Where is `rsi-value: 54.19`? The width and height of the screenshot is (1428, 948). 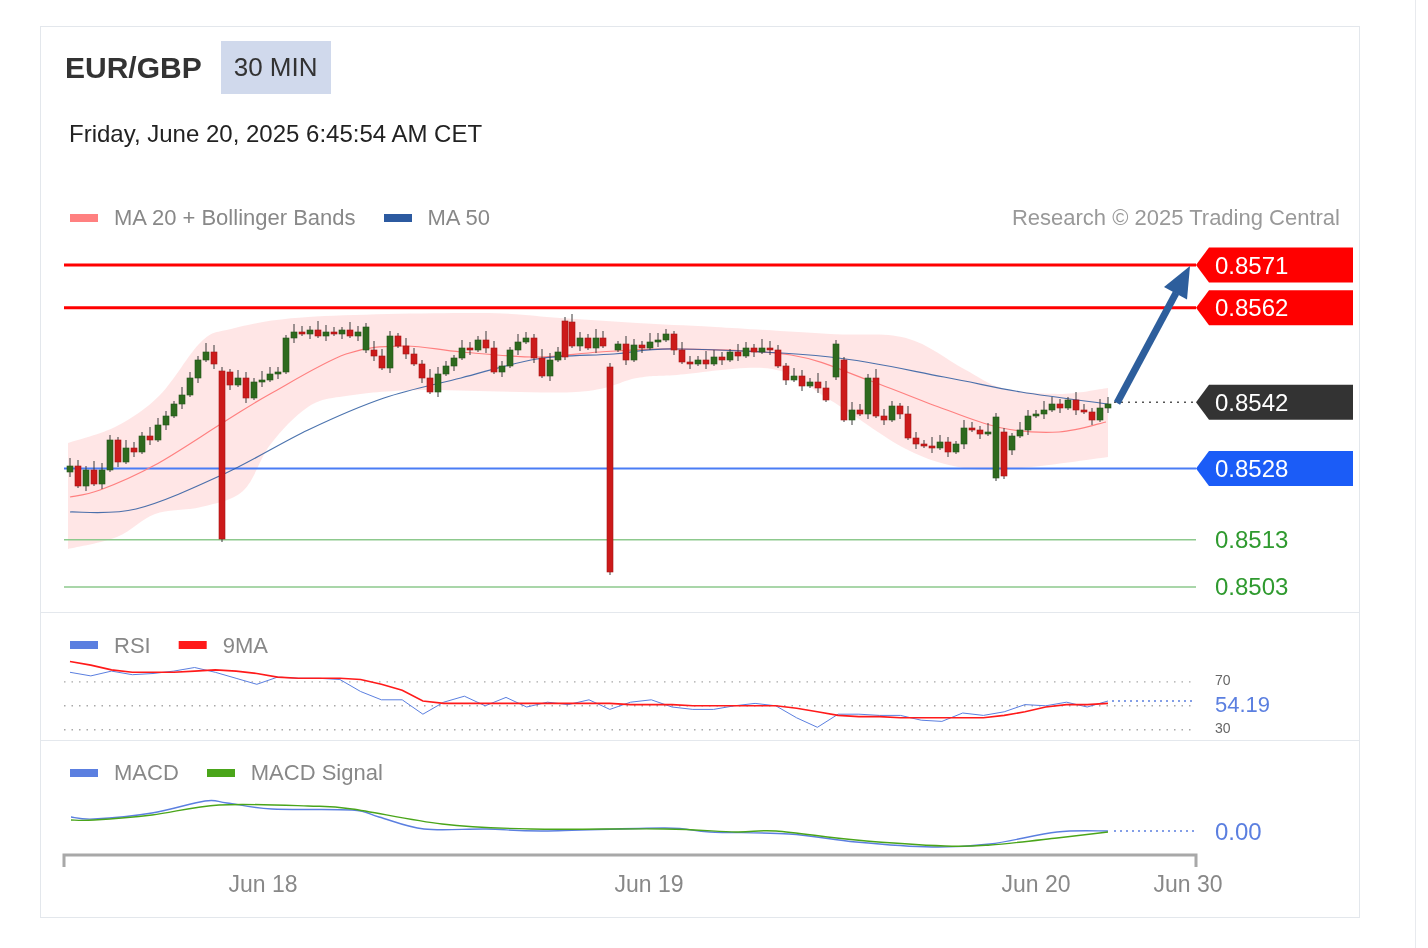
rsi-value: 54.19 is located at coordinates (1243, 704).